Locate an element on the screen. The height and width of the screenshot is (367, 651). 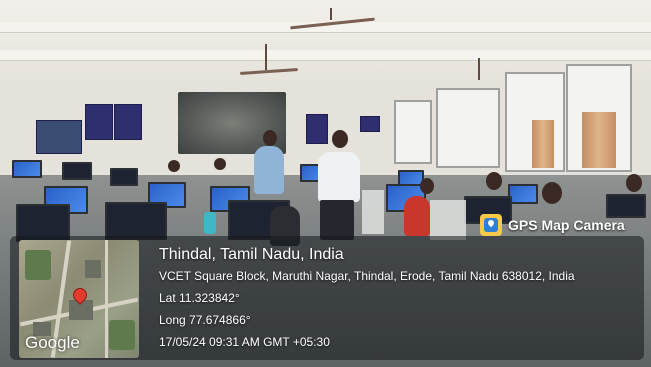
gps-map-camera-icon is located at coordinates (491, 225).